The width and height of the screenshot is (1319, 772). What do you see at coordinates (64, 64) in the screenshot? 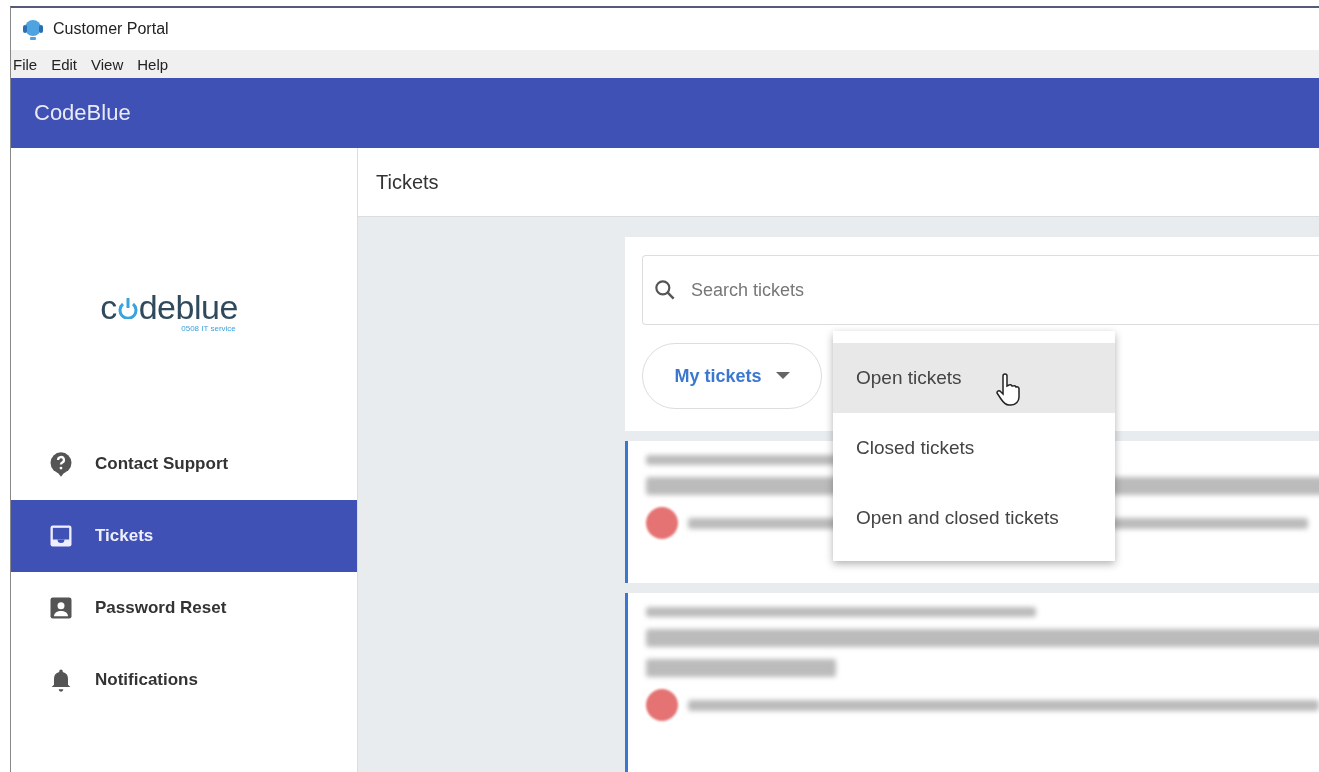
I see `menu-item: Edit` at bounding box center [64, 64].